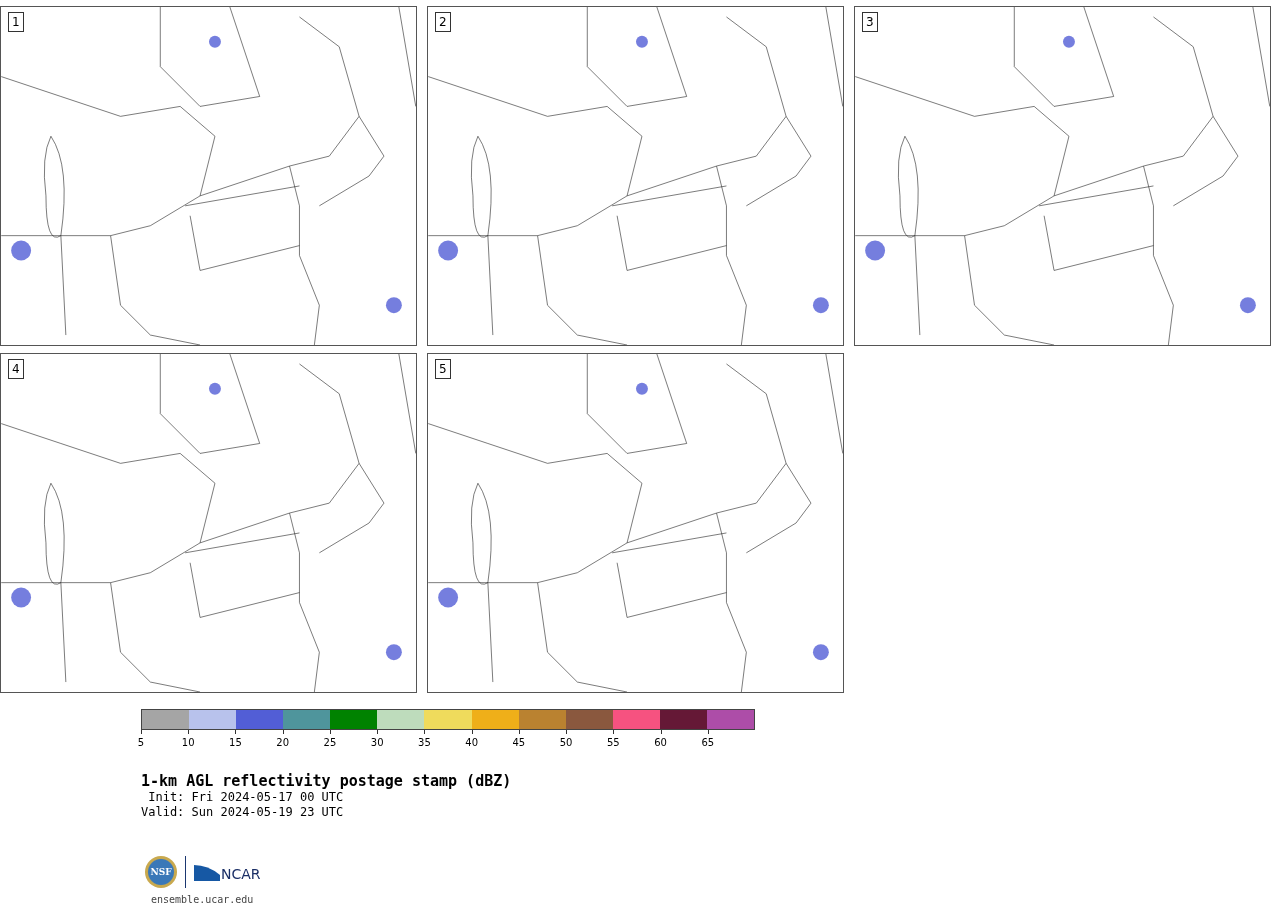 The width and height of the screenshot is (1280, 910). What do you see at coordinates (241, 874) in the screenshot?
I see `ncar-logo: NCAR` at bounding box center [241, 874].